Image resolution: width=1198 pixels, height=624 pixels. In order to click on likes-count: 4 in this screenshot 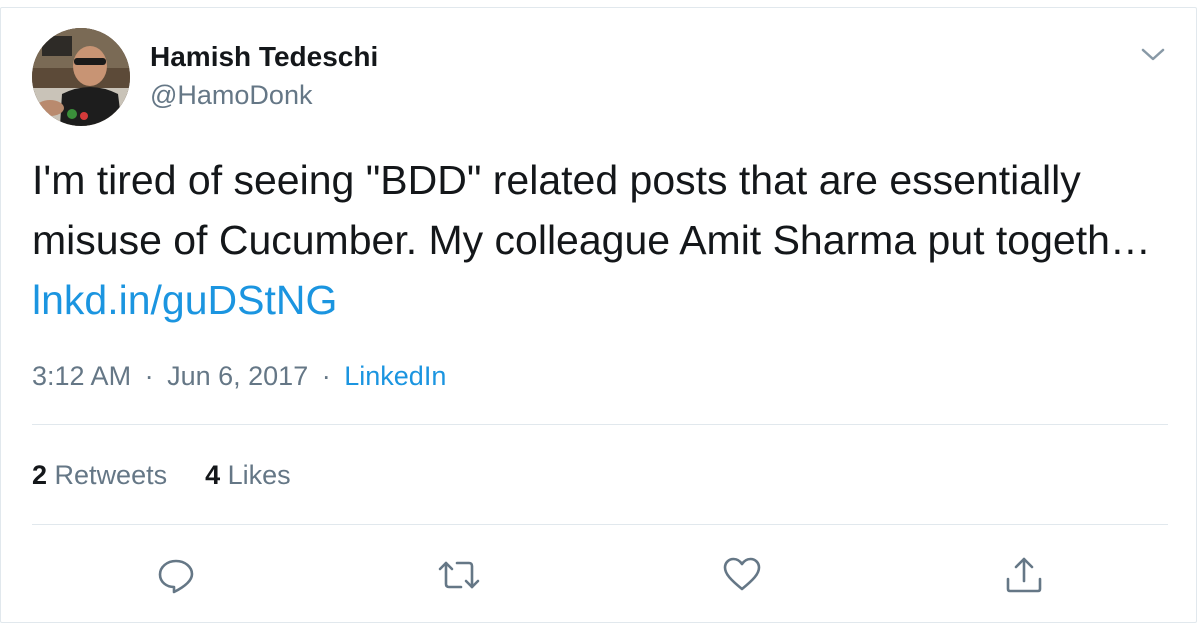, I will do `click(213, 475)`.